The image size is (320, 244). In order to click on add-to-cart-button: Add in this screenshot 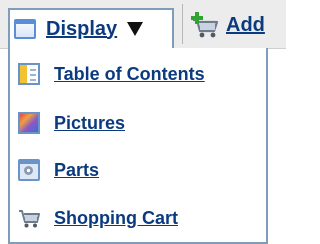, I will do `click(227, 25)`.